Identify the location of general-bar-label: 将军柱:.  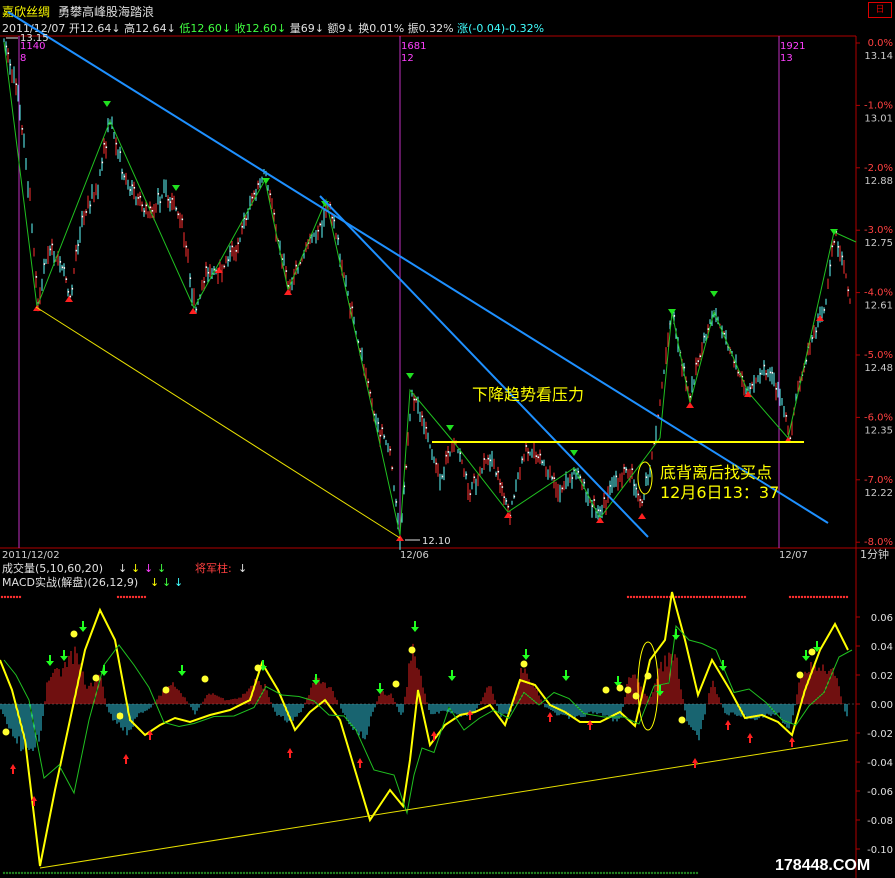
(213, 568).